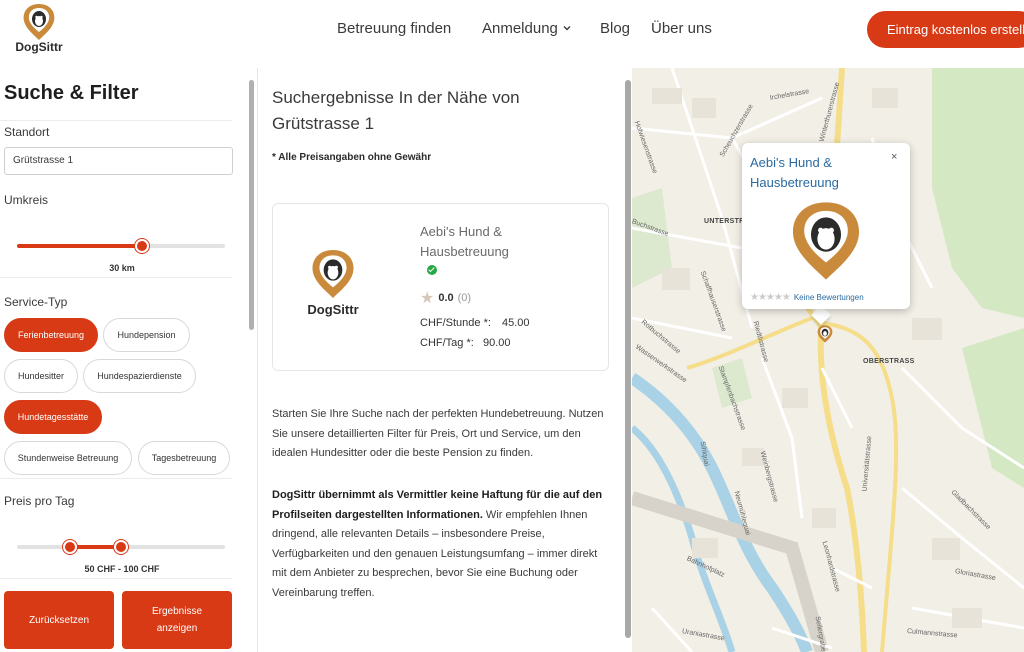  Describe the element at coordinates (333, 309) in the screenshot. I see `provider-logo-text: DogSittr` at that location.